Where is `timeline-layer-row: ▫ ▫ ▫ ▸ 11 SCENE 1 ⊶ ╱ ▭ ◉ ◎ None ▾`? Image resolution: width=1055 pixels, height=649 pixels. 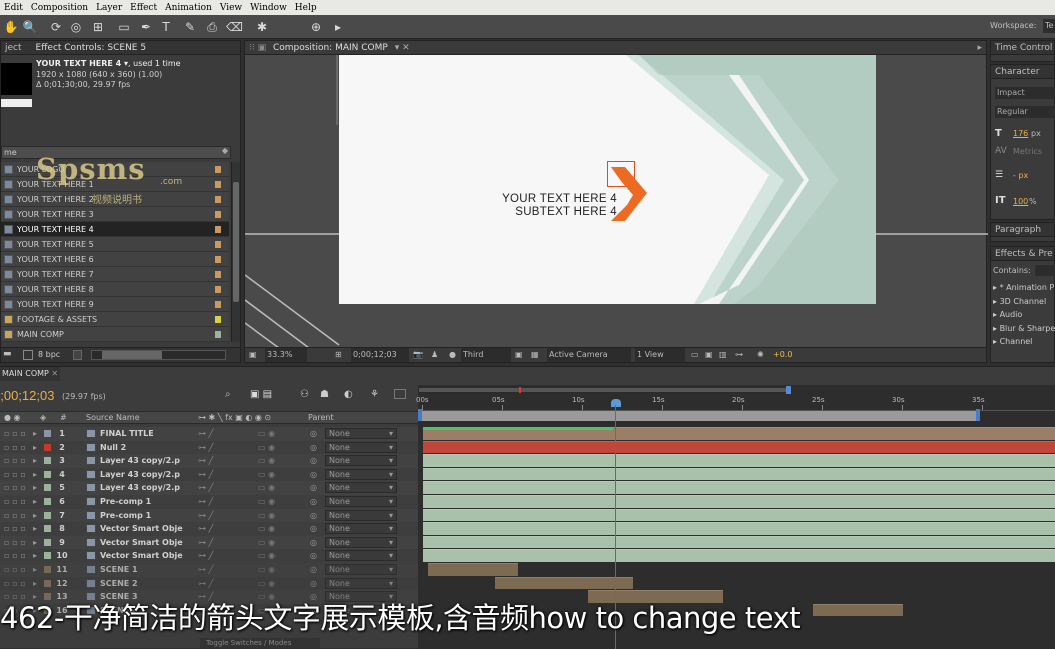
timeline-layer-row: ▫ ▫ ▫ ▸ 11 SCENE 1 ⊶ ╱ ▭ ◉ ◎ None ▾ is located at coordinates (209, 570).